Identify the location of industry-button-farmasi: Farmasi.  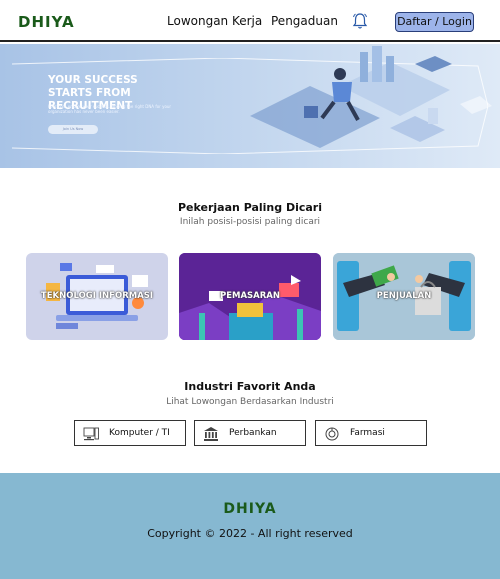
(371, 433).